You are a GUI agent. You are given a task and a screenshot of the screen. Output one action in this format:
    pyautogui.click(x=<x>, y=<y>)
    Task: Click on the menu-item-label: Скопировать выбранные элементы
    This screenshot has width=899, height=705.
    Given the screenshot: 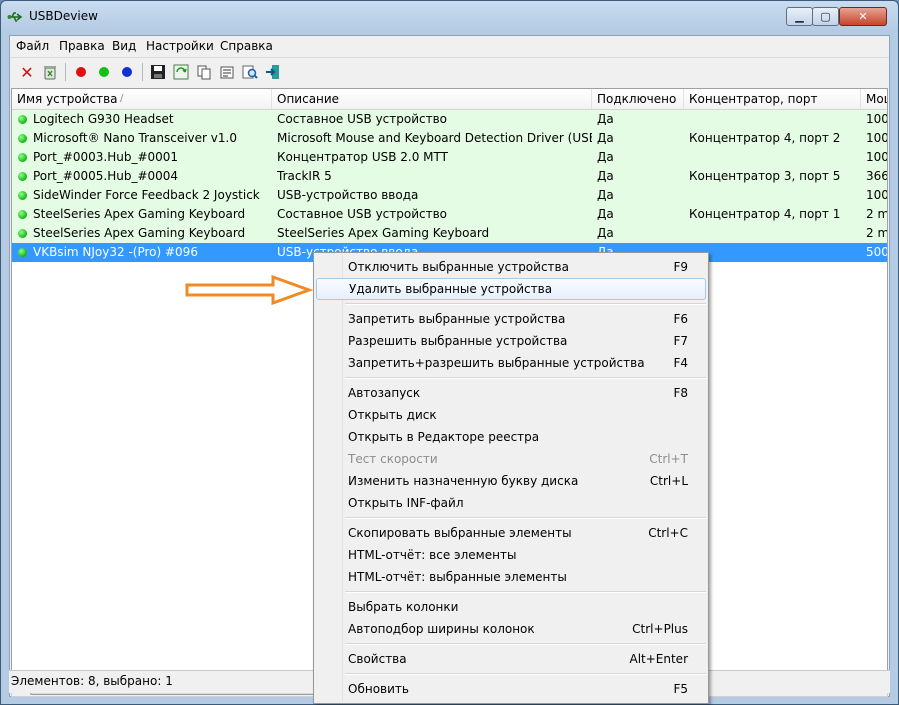 What is the action you would take?
    pyautogui.click(x=460, y=533)
    